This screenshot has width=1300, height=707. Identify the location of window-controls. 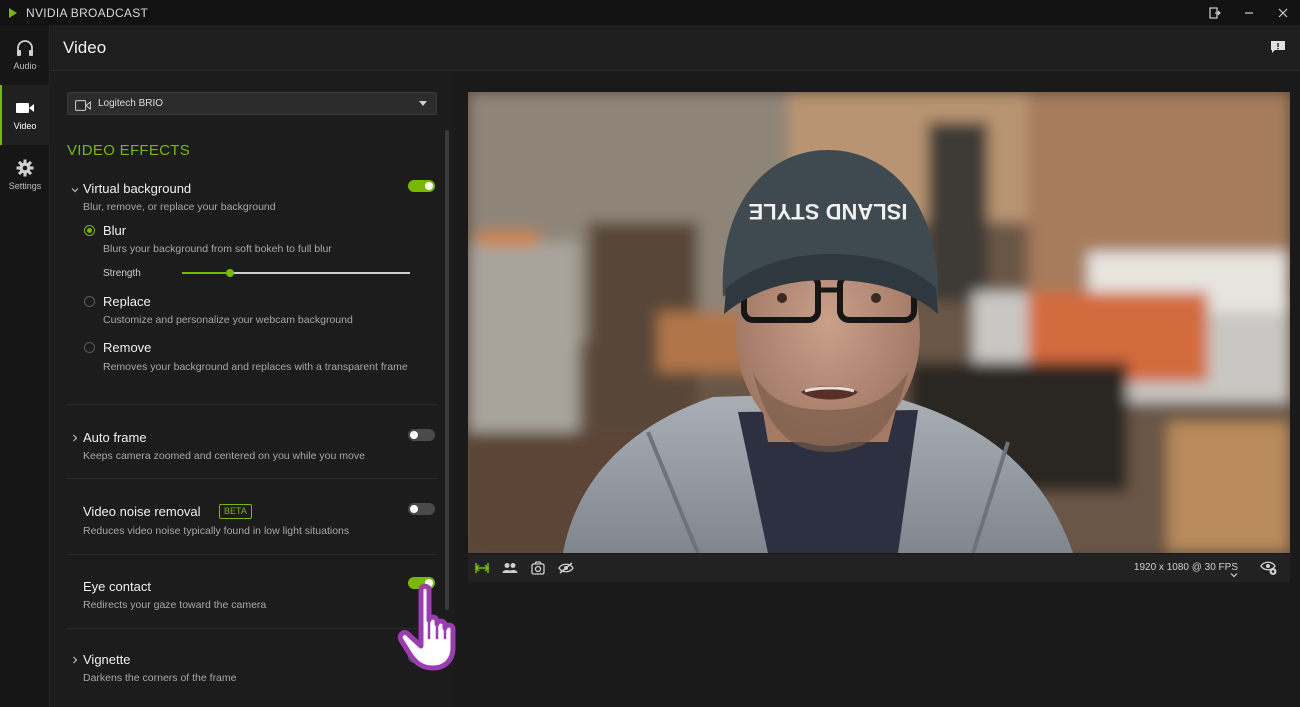
(1249, 12).